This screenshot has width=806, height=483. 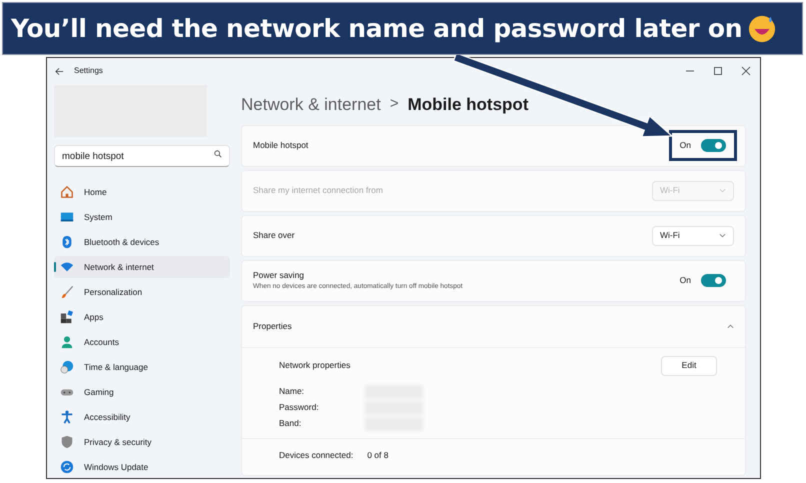 I want to click on back-arrow-icon, so click(x=59, y=71).